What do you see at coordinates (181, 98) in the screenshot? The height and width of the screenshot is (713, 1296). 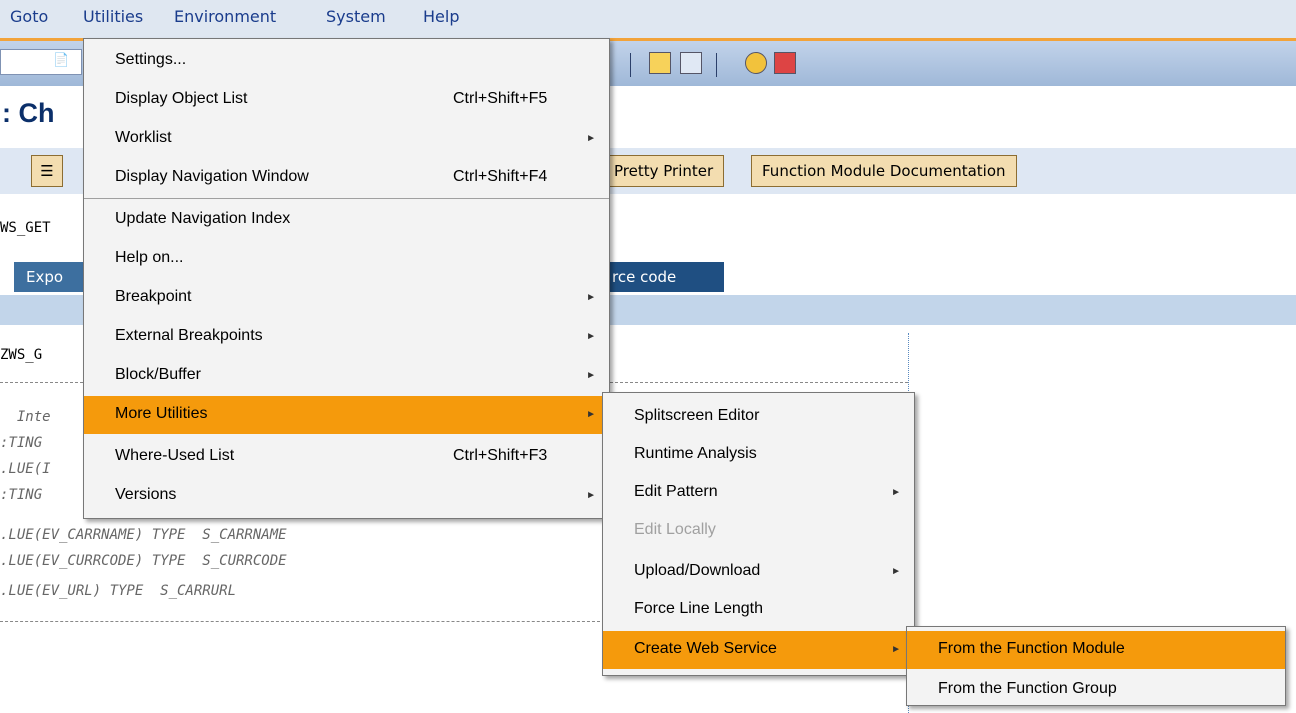 I see `menu-item-label: Display Object List` at bounding box center [181, 98].